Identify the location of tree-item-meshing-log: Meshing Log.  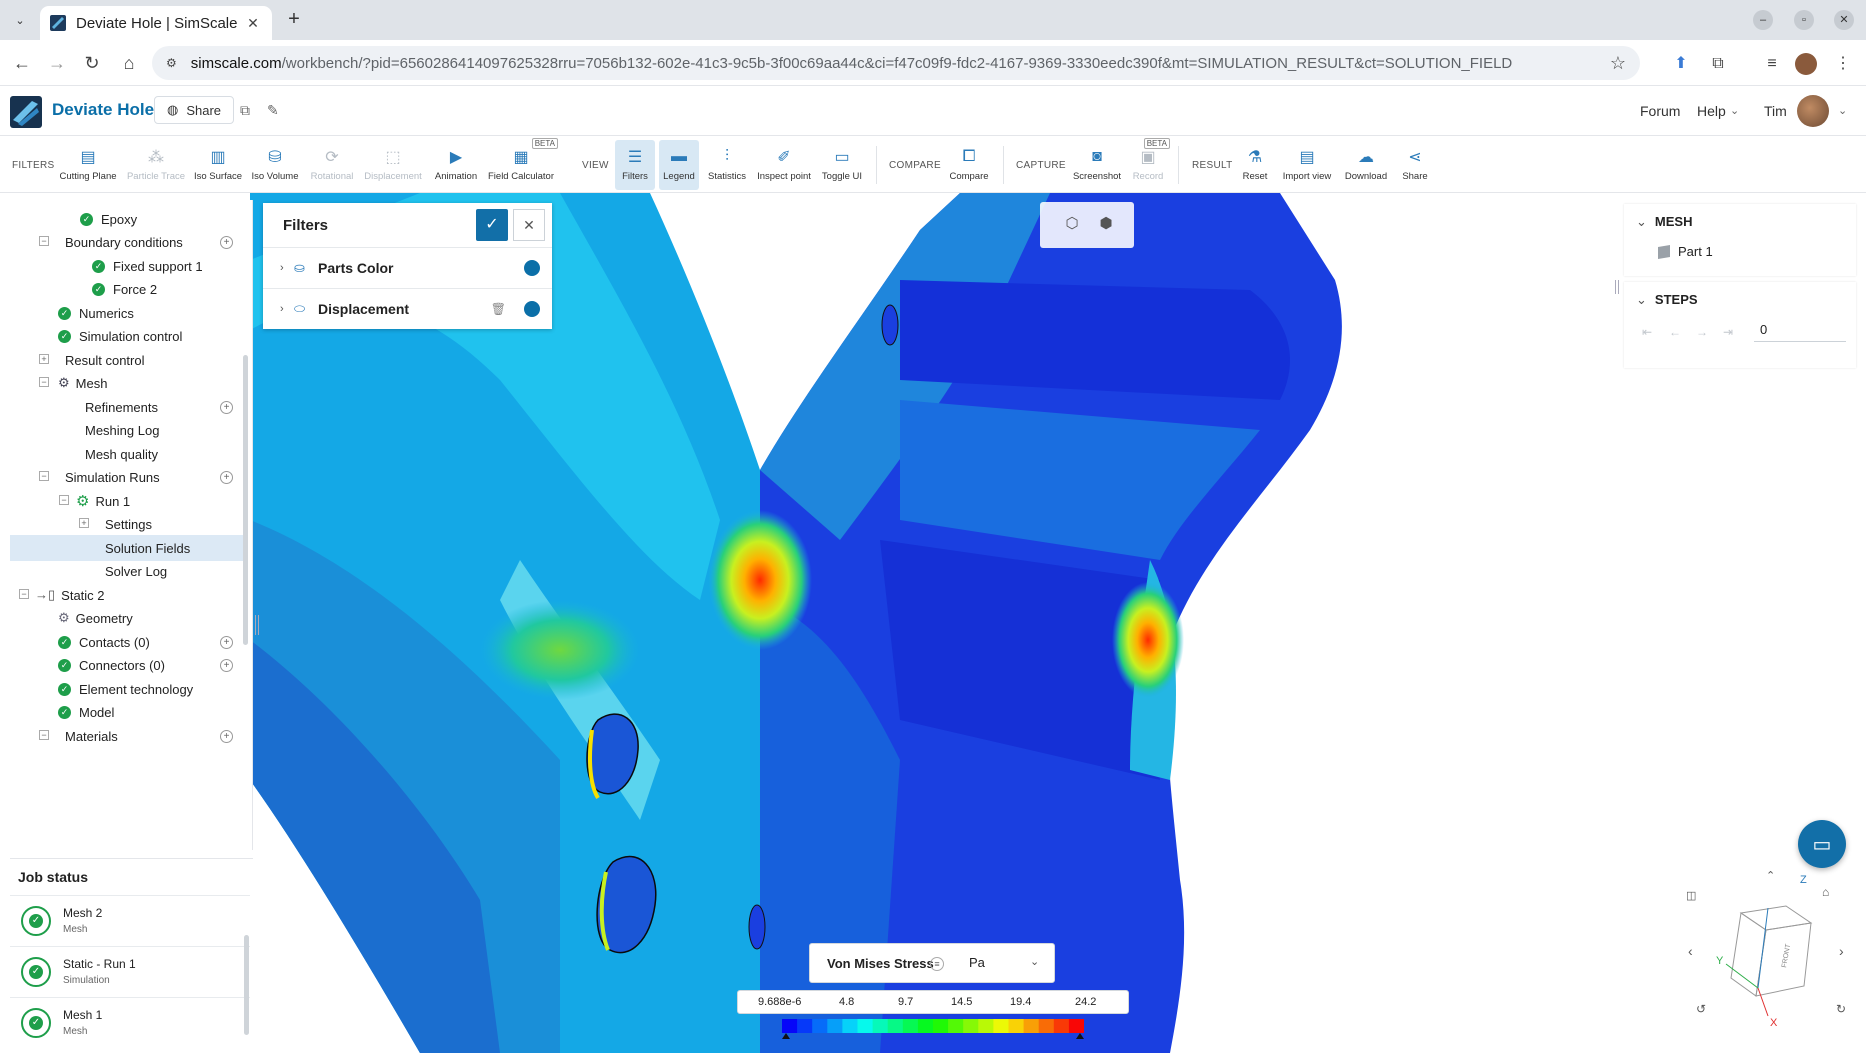
(122, 430).